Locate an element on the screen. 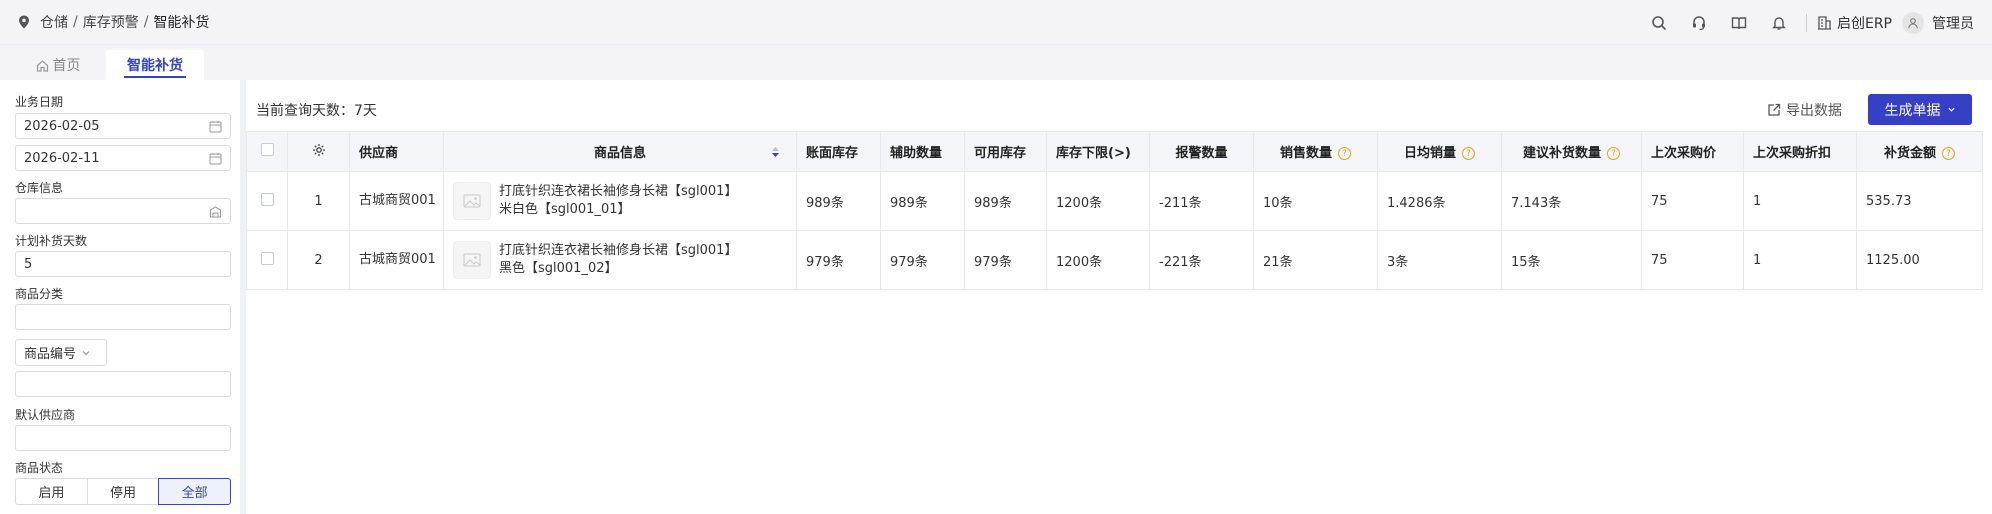 The width and height of the screenshot is (1992, 514). avatar is located at coordinates (1913, 22).